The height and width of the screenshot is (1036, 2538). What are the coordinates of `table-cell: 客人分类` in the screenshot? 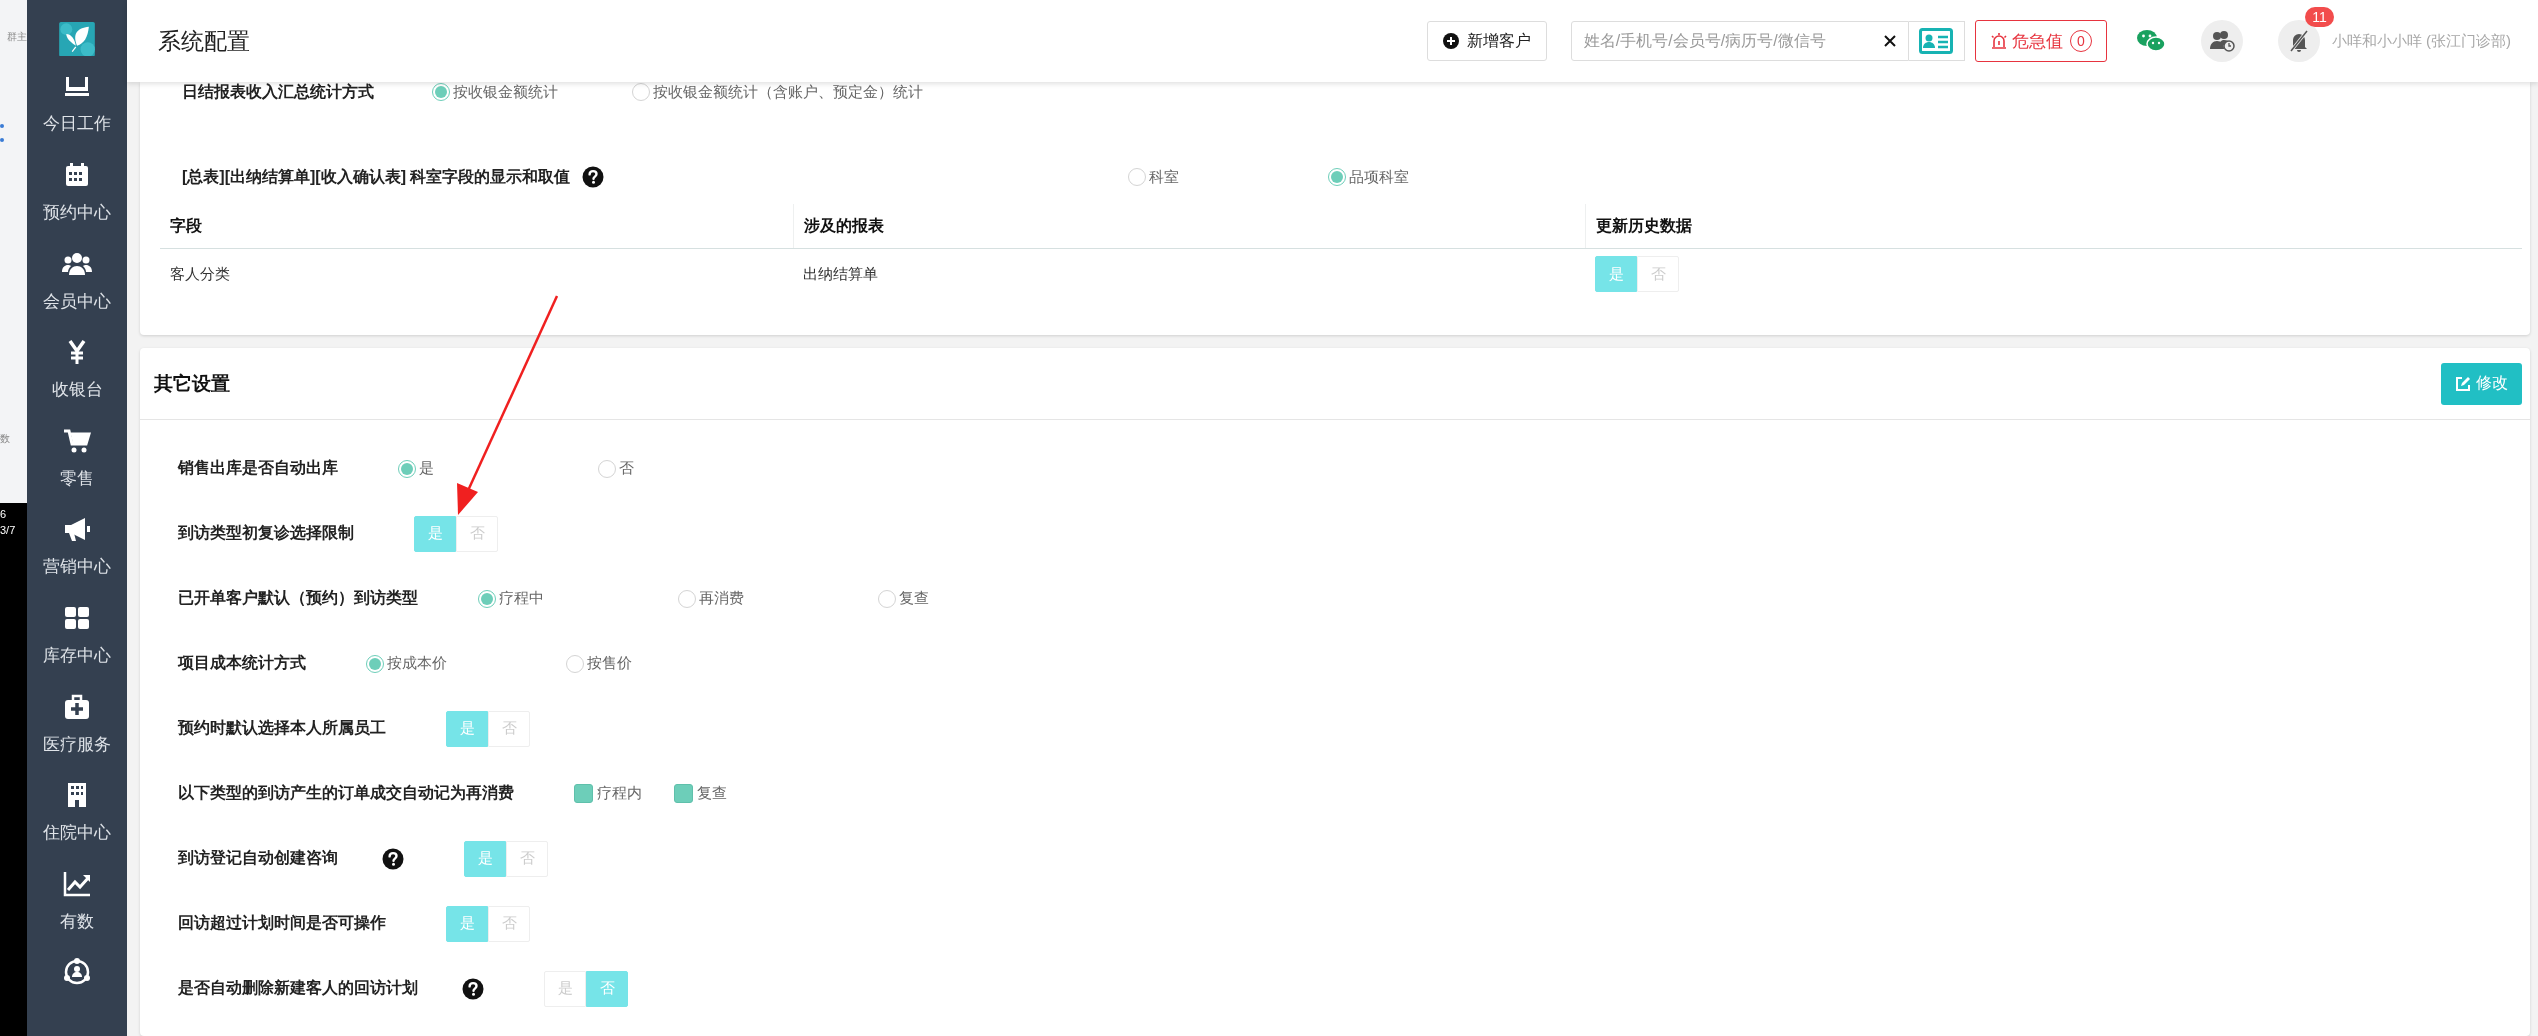 It's located at (476, 273).